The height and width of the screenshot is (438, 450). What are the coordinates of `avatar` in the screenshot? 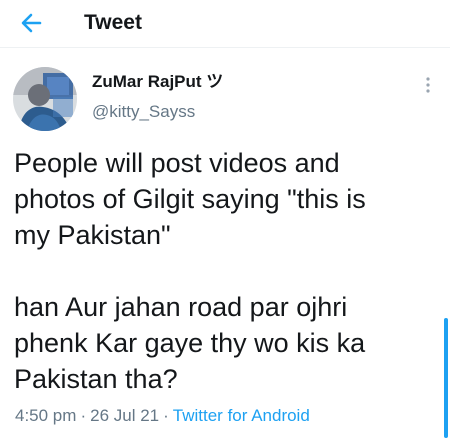 It's located at (45, 99).